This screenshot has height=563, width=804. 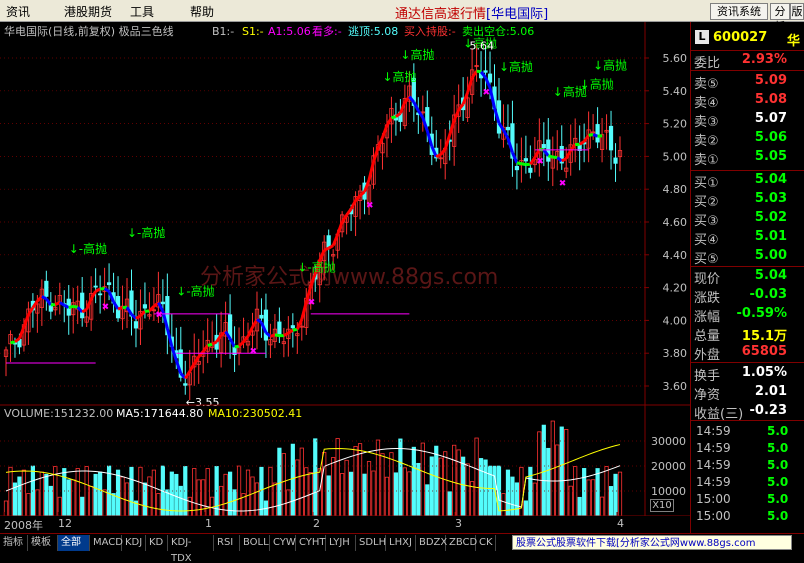 What do you see at coordinates (134, 543) in the screenshot?
I see `tab-kdj: KDJ` at bounding box center [134, 543].